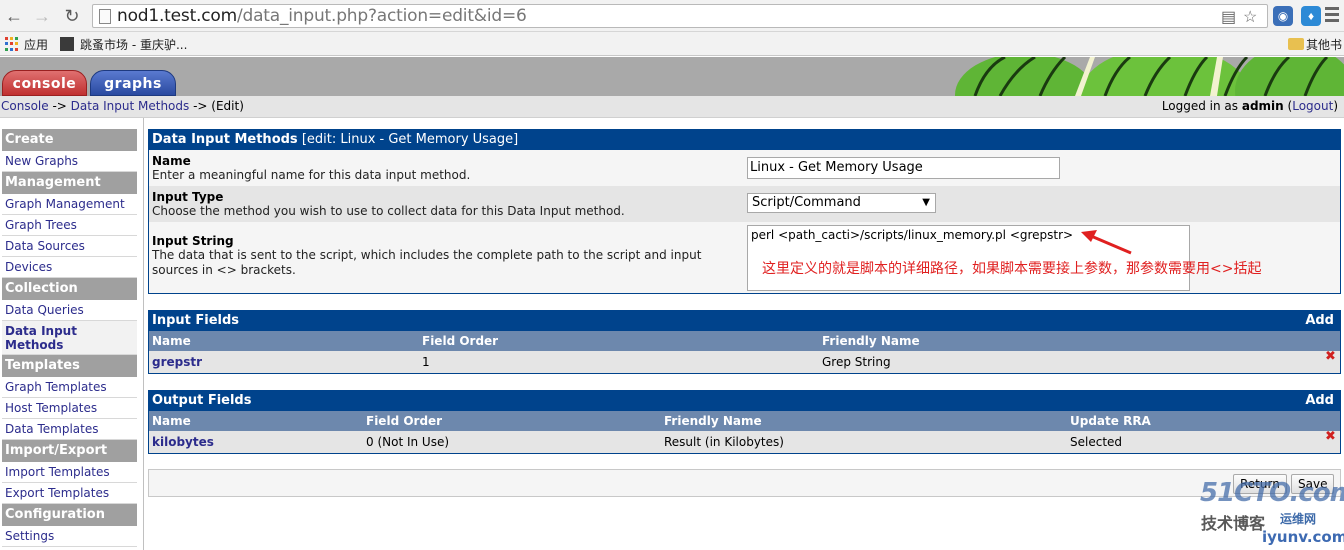  What do you see at coordinates (69, 161) in the screenshot?
I see `sidebar-item-new-graphs: New Graphs` at bounding box center [69, 161].